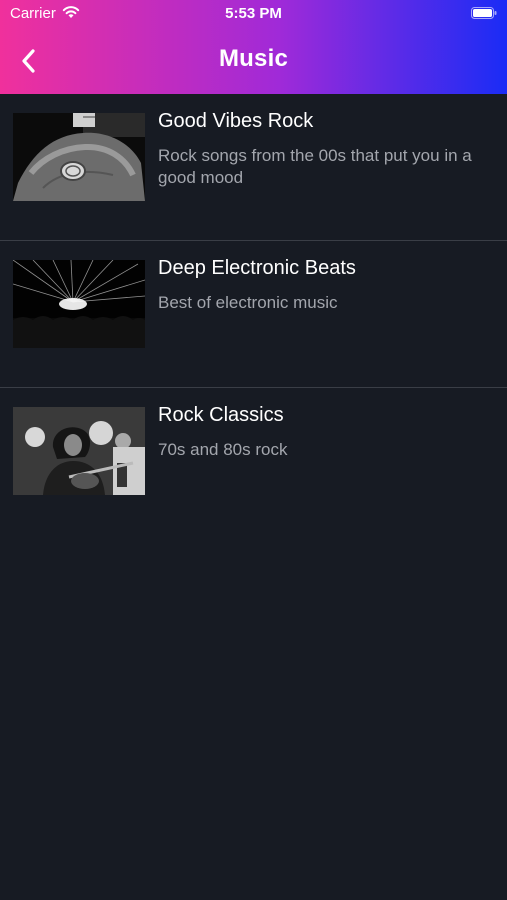 The image size is (507, 900). What do you see at coordinates (484, 13) in the screenshot?
I see `battery-icon` at bounding box center [484, 13].